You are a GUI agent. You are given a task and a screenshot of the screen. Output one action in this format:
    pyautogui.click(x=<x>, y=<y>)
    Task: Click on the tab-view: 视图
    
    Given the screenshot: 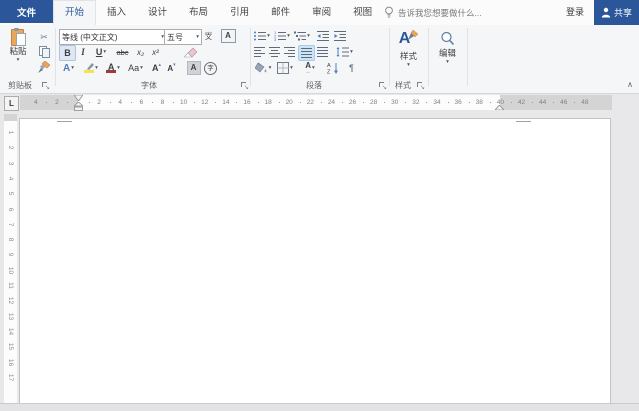 What is the action you would take?
    pyautogui.click(x=362, y=12)
    